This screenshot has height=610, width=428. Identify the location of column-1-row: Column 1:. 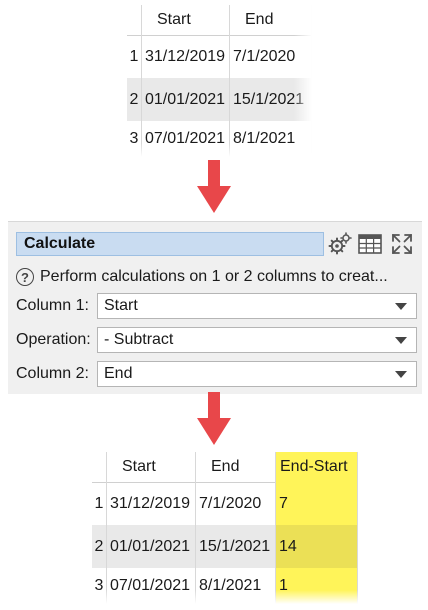
(52, 306).